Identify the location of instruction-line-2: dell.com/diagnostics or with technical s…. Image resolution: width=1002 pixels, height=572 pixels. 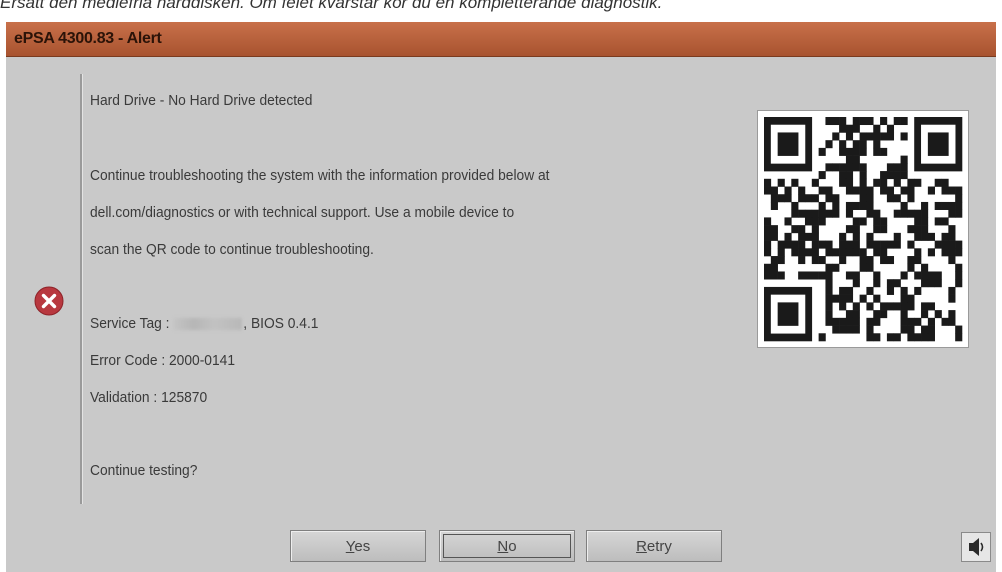
(302, 212).